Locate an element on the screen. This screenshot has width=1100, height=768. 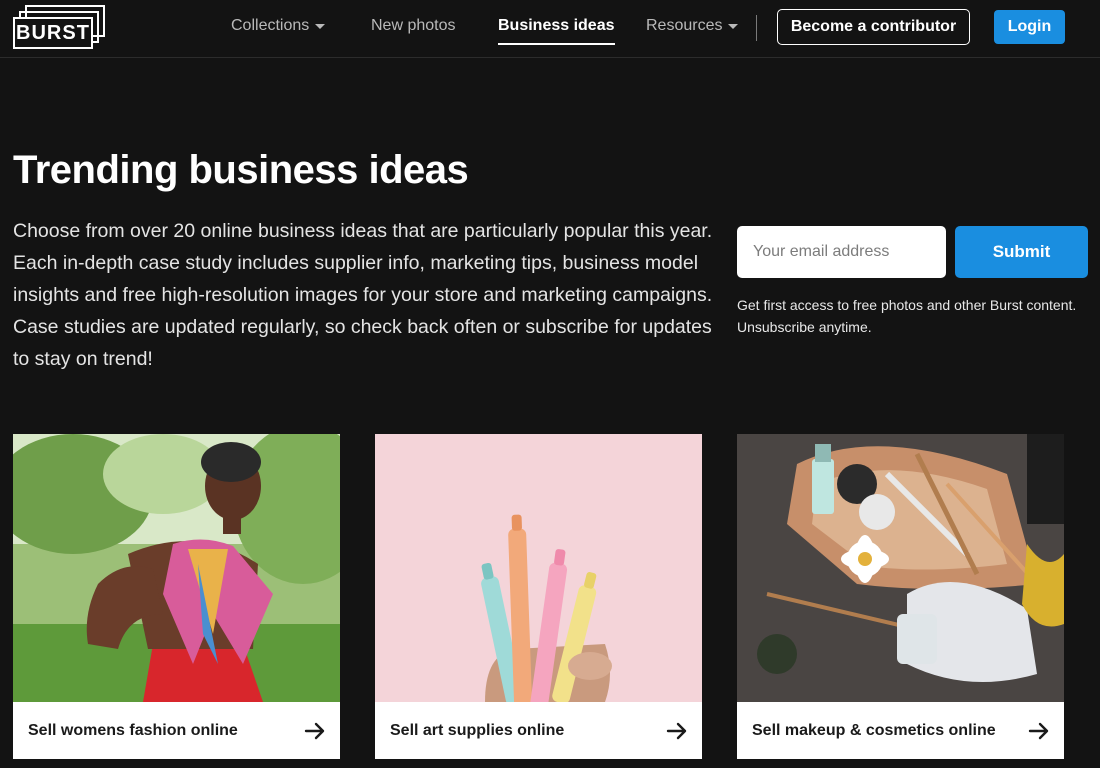
nav-collections: Collections is located at coordinates (278, 26).